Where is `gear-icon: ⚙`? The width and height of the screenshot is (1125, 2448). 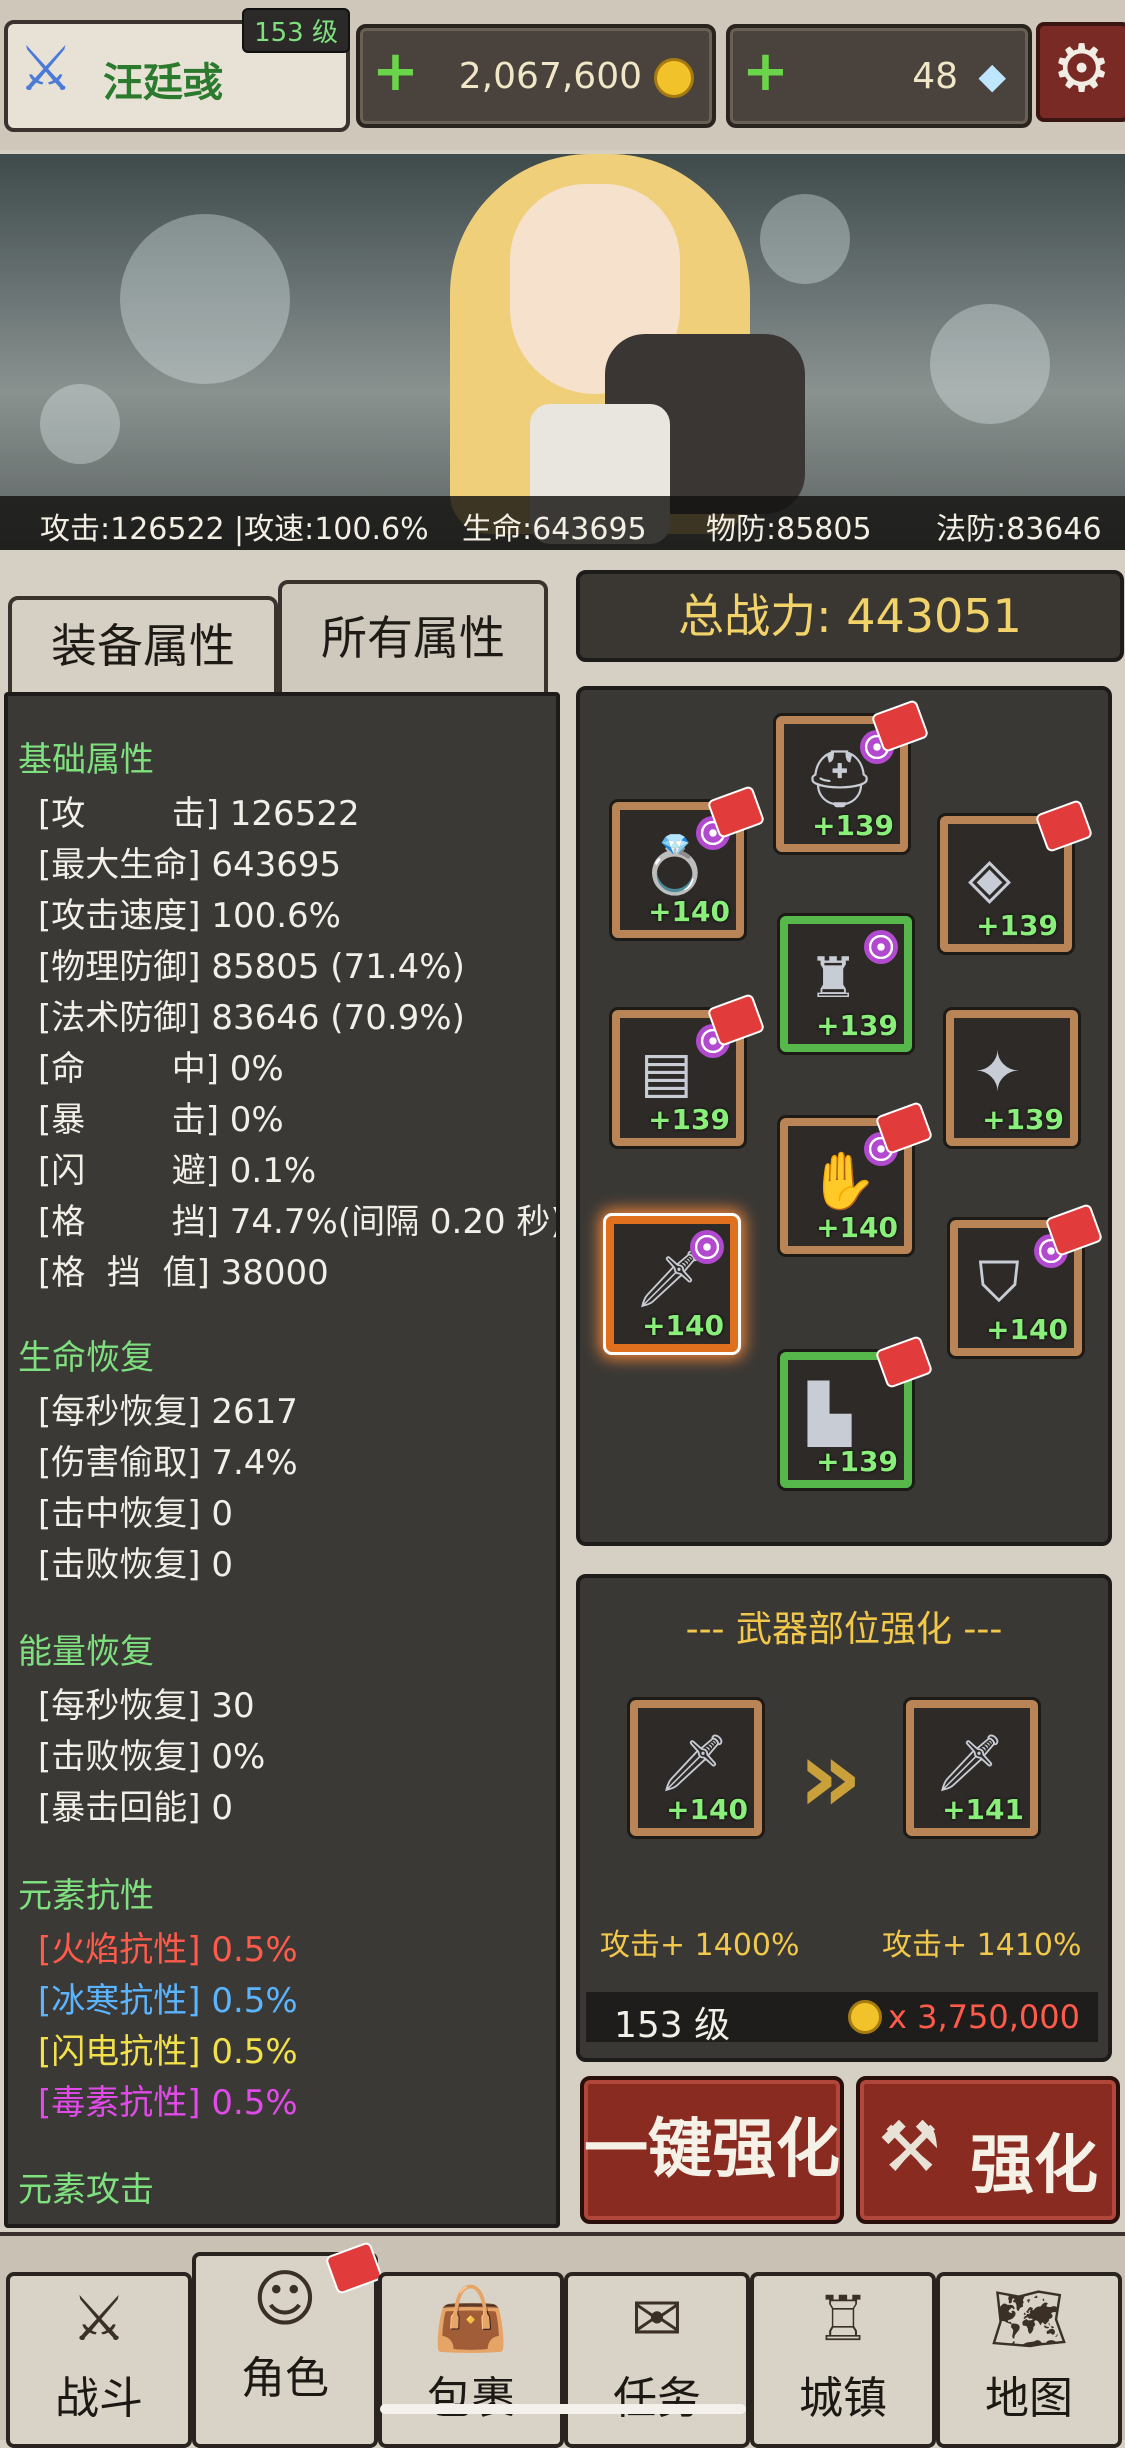
gear-icon: ⚙ is located at coordinates (1082, 68).